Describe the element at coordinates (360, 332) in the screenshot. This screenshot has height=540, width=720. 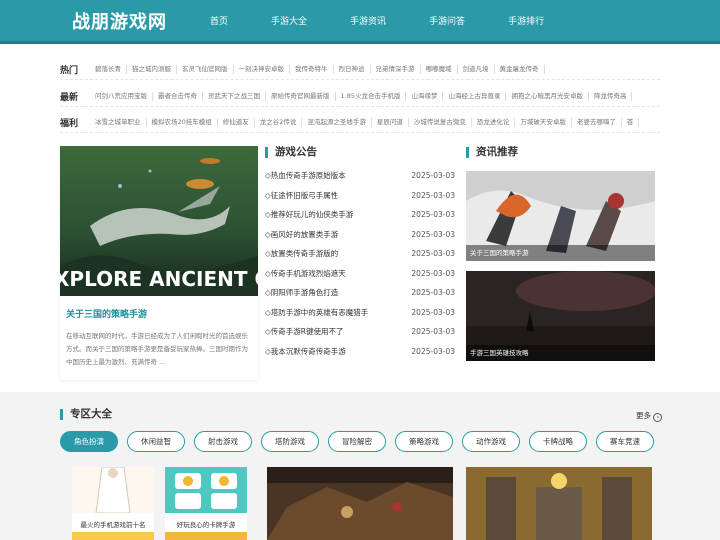
I see `announcement-row: ◇传奇手游R键使用不了 2025-03-03` at that location.